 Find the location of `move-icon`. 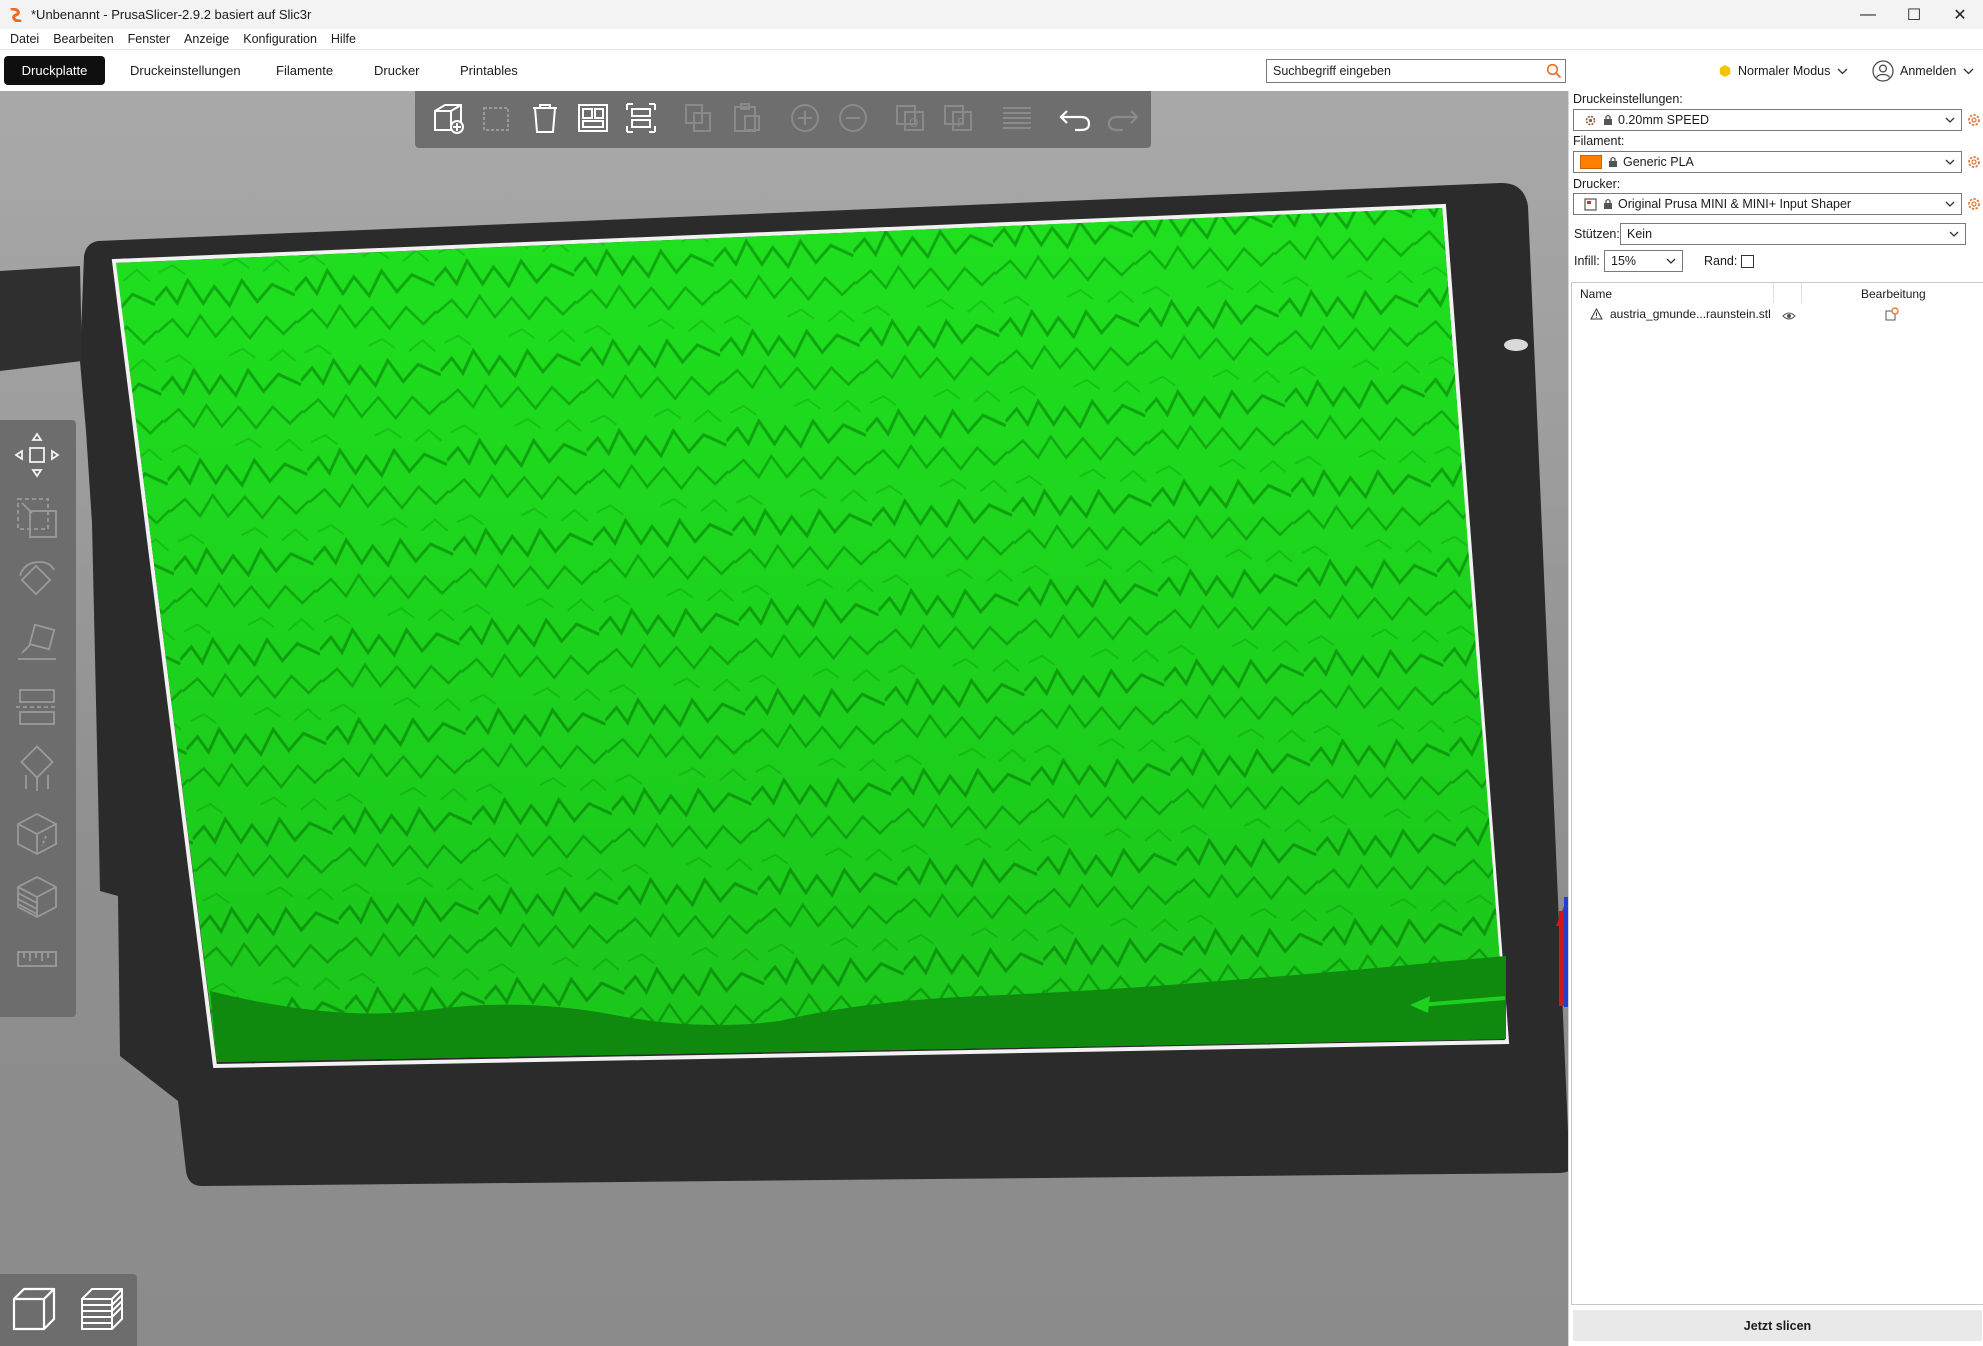

move-icon is located at coordinates (37, 456).